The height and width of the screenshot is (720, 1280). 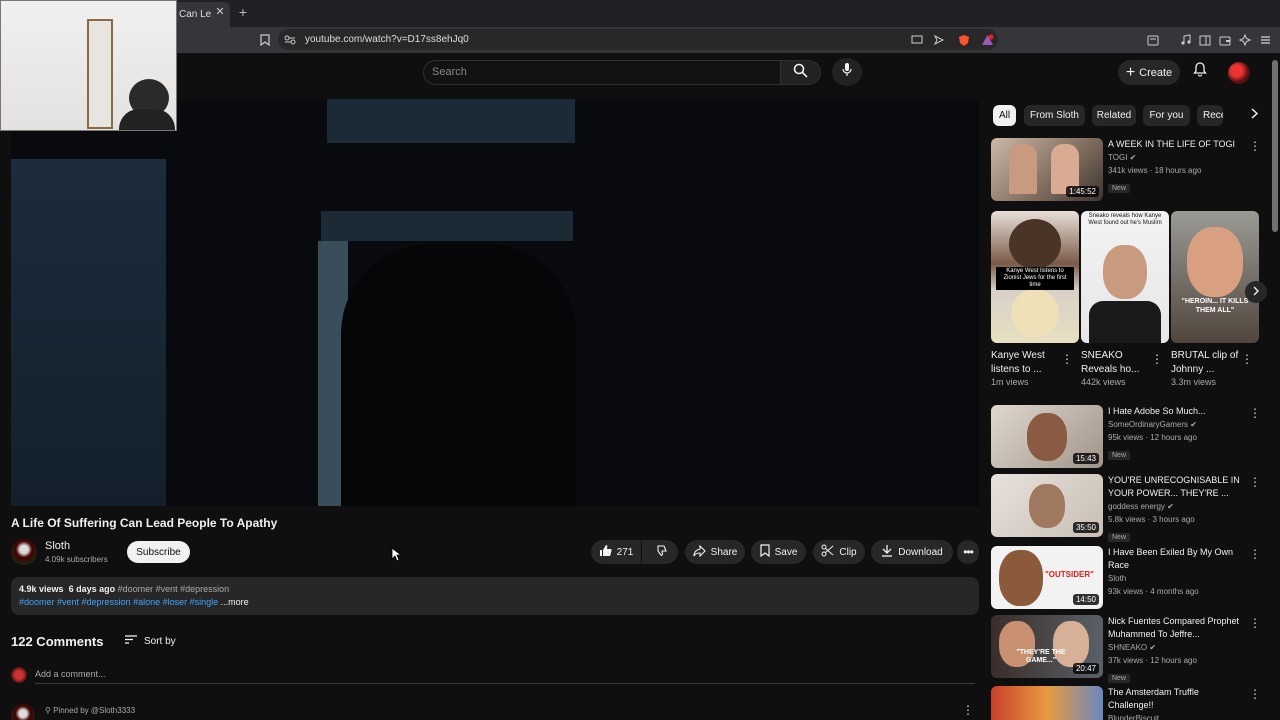 I want to click on channel-name: SHNEAKO ✔, so click(x=1132, y=647).